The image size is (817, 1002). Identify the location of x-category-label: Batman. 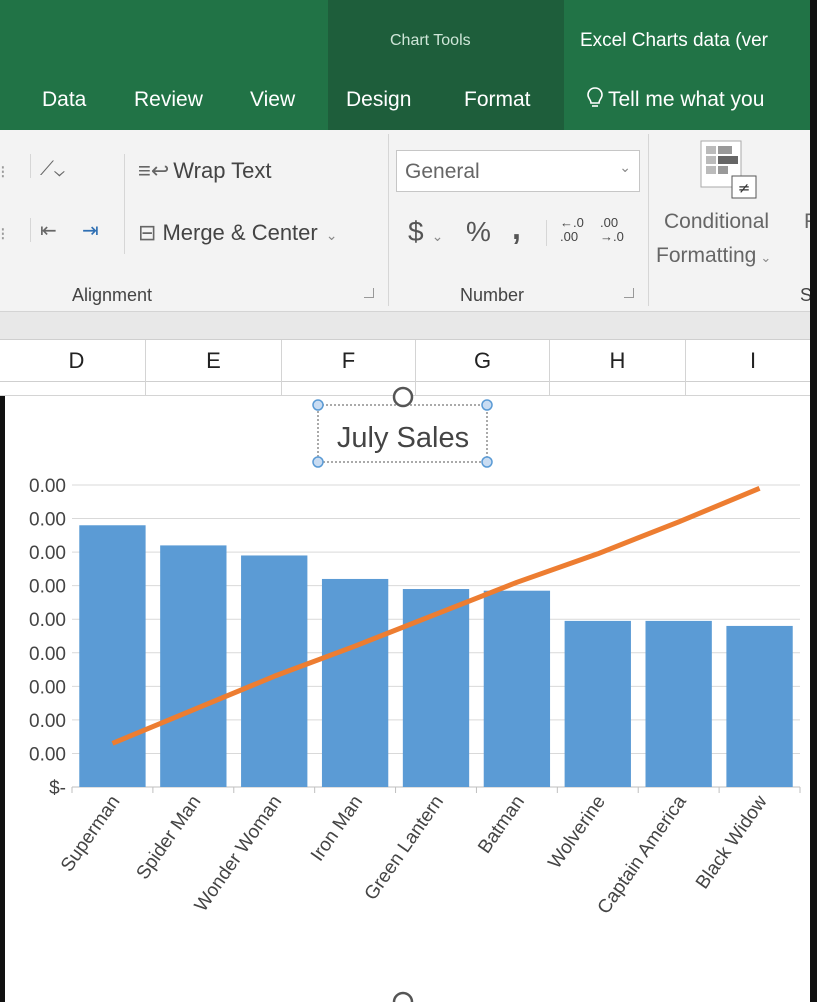
(501, 825).